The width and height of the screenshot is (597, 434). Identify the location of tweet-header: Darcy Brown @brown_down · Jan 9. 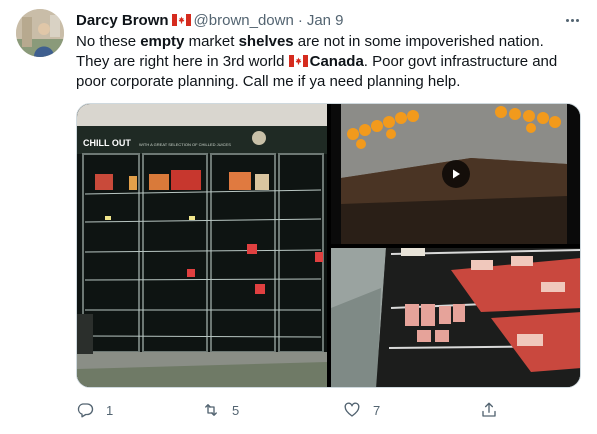
(210, 20).